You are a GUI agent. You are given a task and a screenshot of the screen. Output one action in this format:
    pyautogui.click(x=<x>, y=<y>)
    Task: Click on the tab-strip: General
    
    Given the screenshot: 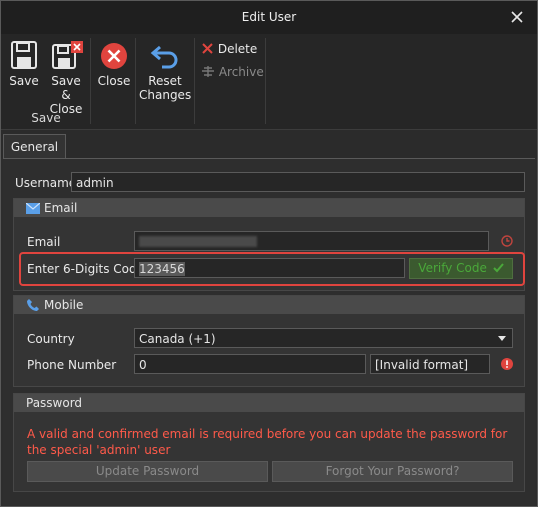 What is the action you would take?
    pyautogui.click(x=269, y=144)
    